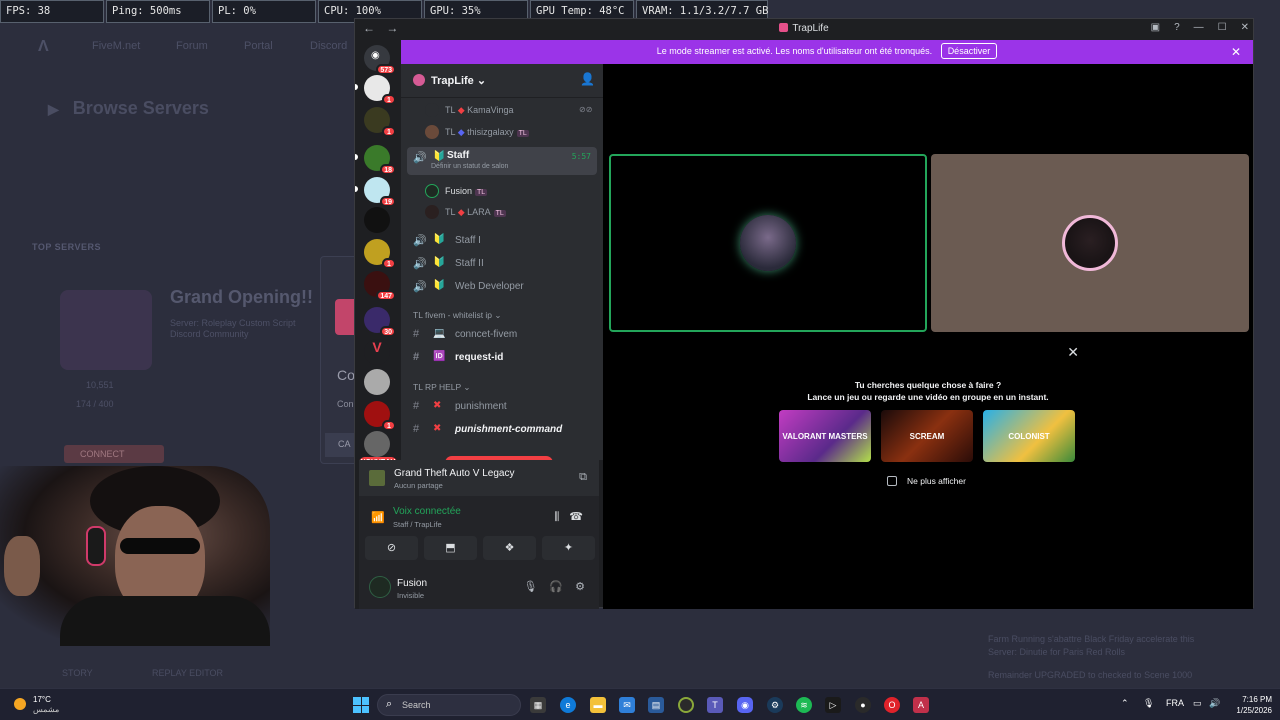 This screenshot has width=1280, height=720. What do you see at coordinates (192, 46) in the screenshot?
I see `nav-link: Forum` at bounding box center [192, 46].